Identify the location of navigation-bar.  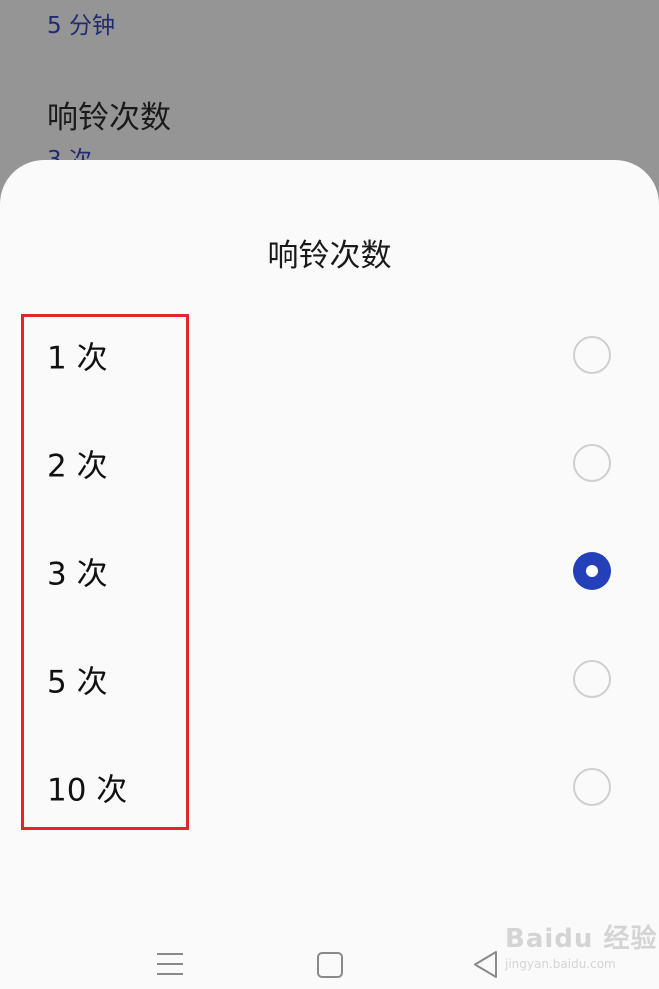
(329, 964).